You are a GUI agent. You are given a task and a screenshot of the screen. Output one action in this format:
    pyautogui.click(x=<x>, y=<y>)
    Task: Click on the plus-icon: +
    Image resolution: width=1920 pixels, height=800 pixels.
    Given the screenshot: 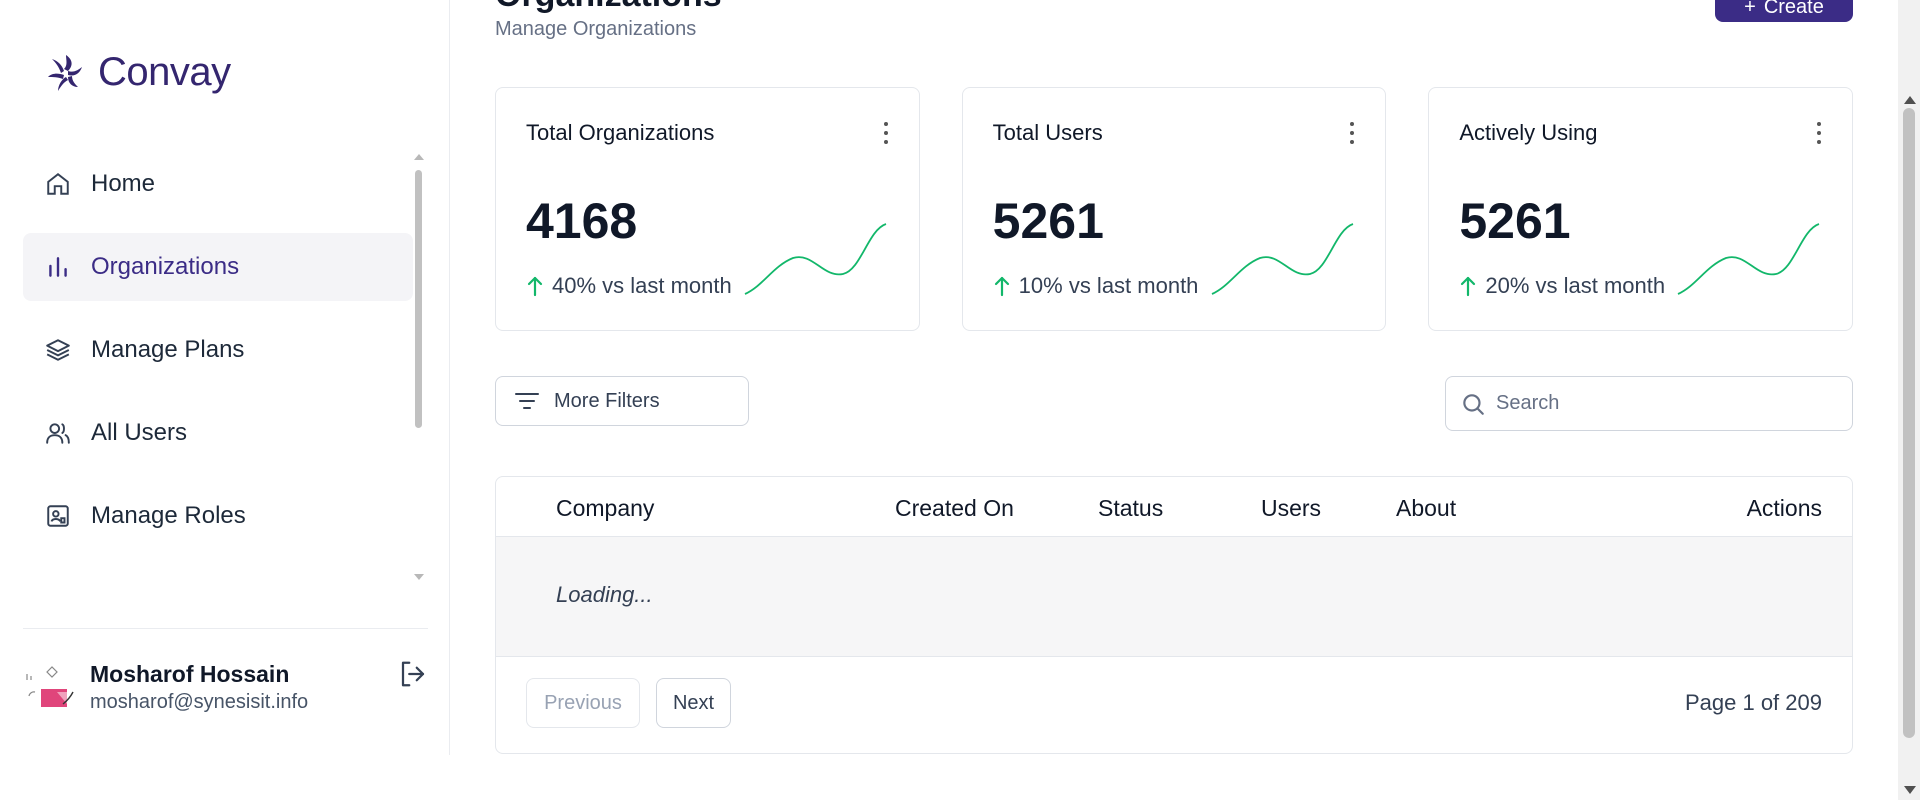 What is the action you would take?
    pyautogui.click(x=1750, y=9)
    